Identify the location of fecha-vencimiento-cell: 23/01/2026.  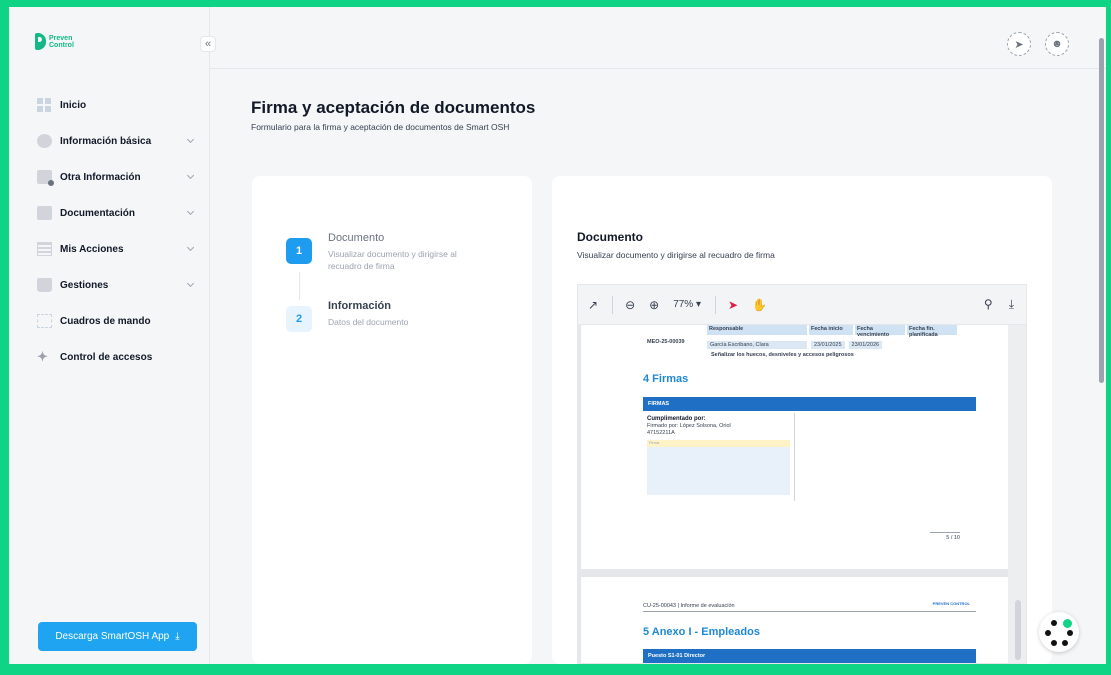
(865, 345).